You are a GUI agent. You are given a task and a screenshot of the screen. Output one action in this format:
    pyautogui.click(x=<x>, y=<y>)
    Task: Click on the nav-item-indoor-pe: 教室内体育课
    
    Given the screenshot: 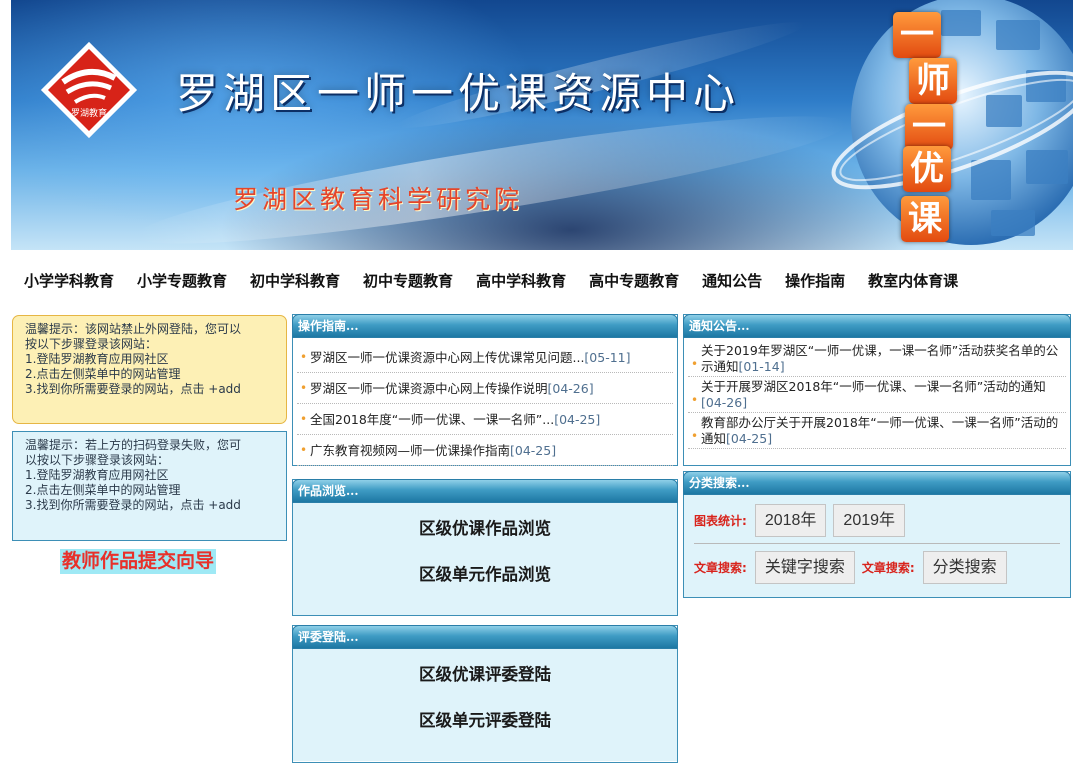 What is the action you would take?
    pyautogui.click(x=913, y=281)
    